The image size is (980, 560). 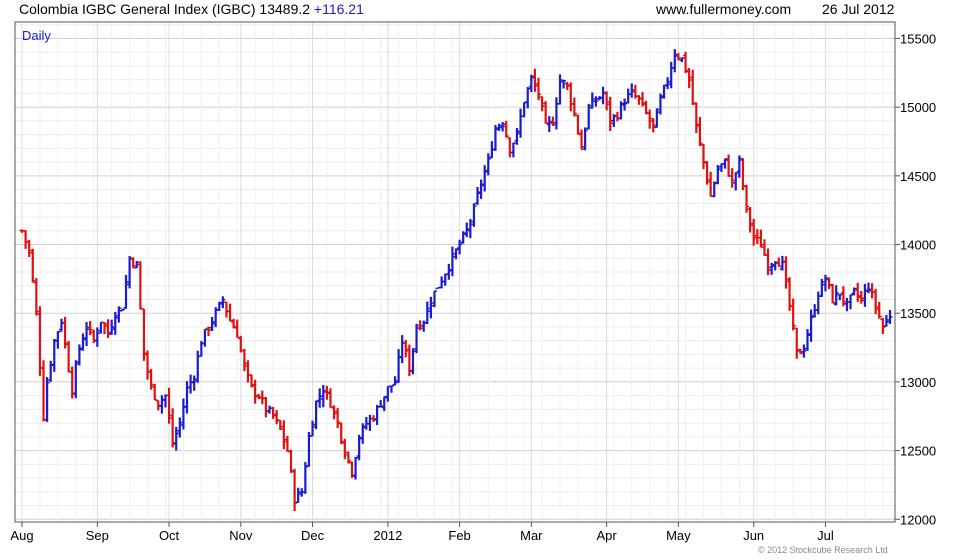 I want to click on x-tick-label: Jun, so click(x=753, y=535).